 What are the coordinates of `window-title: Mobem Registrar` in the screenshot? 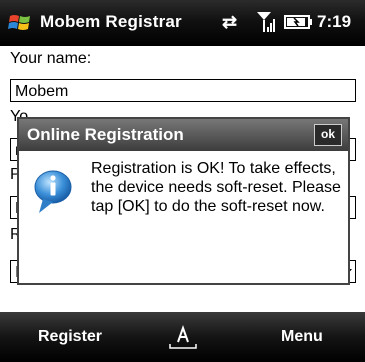 It's located at (111, 21).